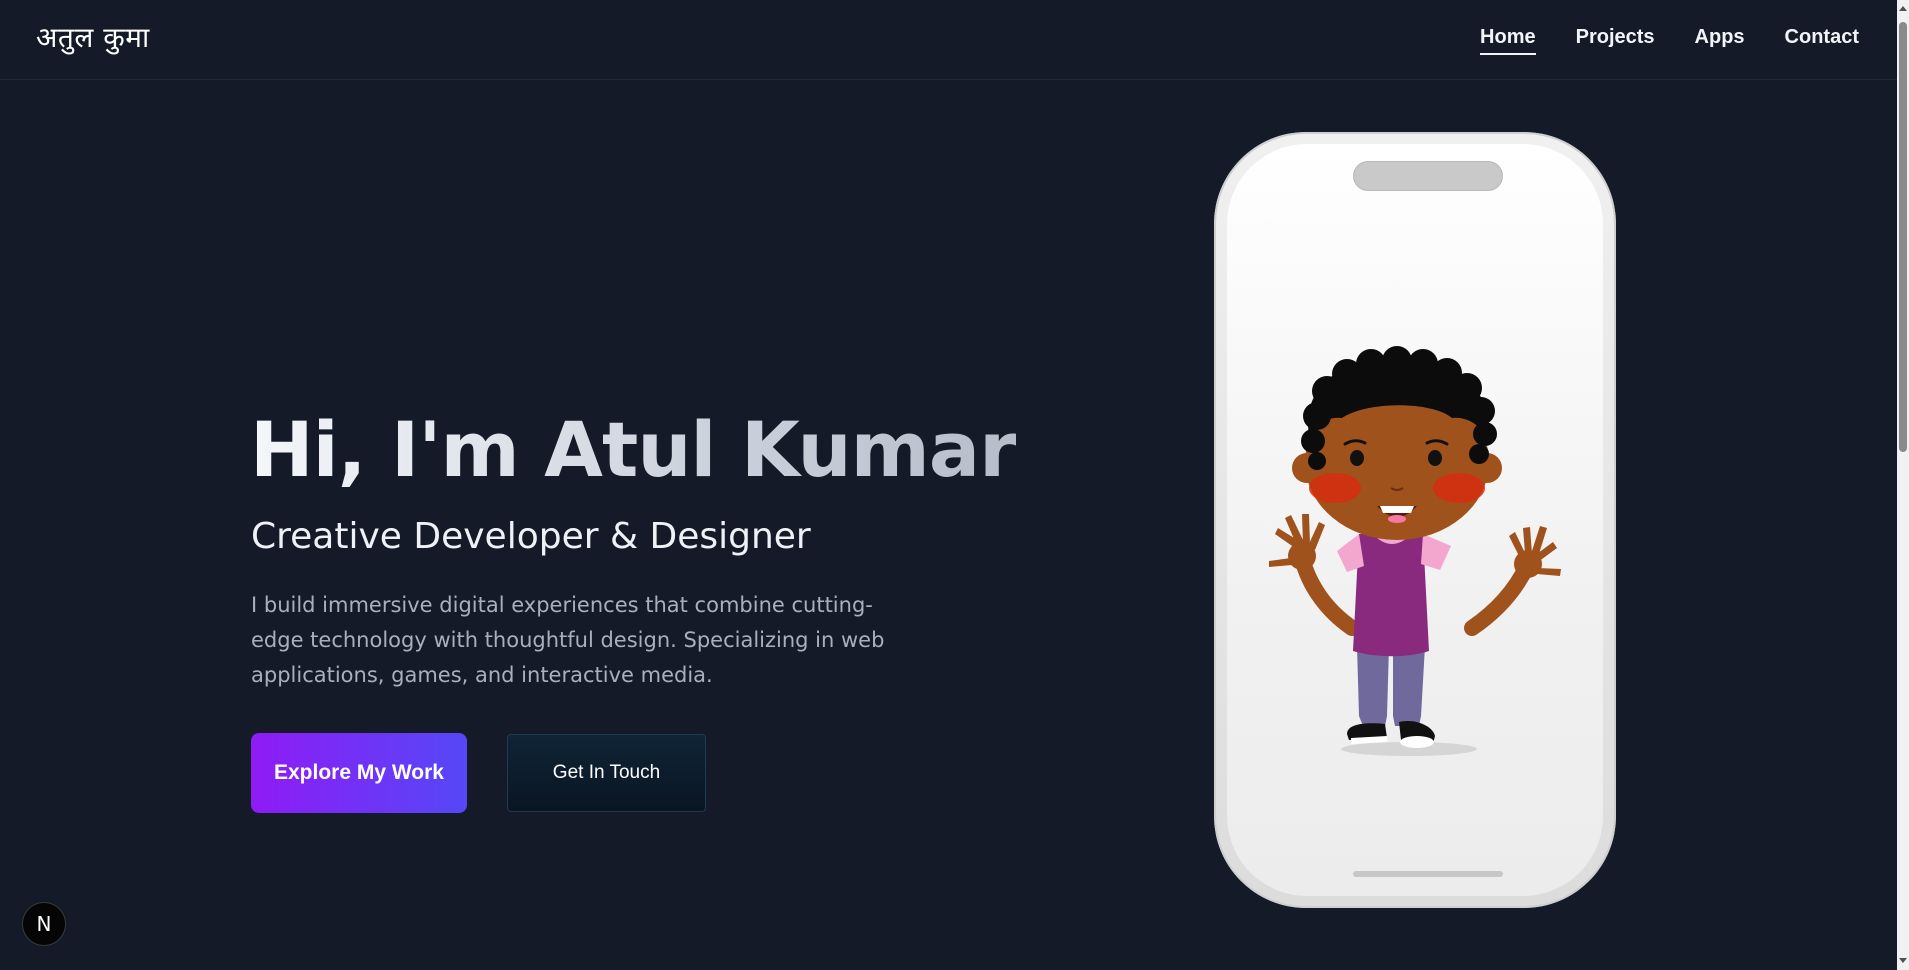  I want to click on scrollbar-thumb, so click(1903, 237).